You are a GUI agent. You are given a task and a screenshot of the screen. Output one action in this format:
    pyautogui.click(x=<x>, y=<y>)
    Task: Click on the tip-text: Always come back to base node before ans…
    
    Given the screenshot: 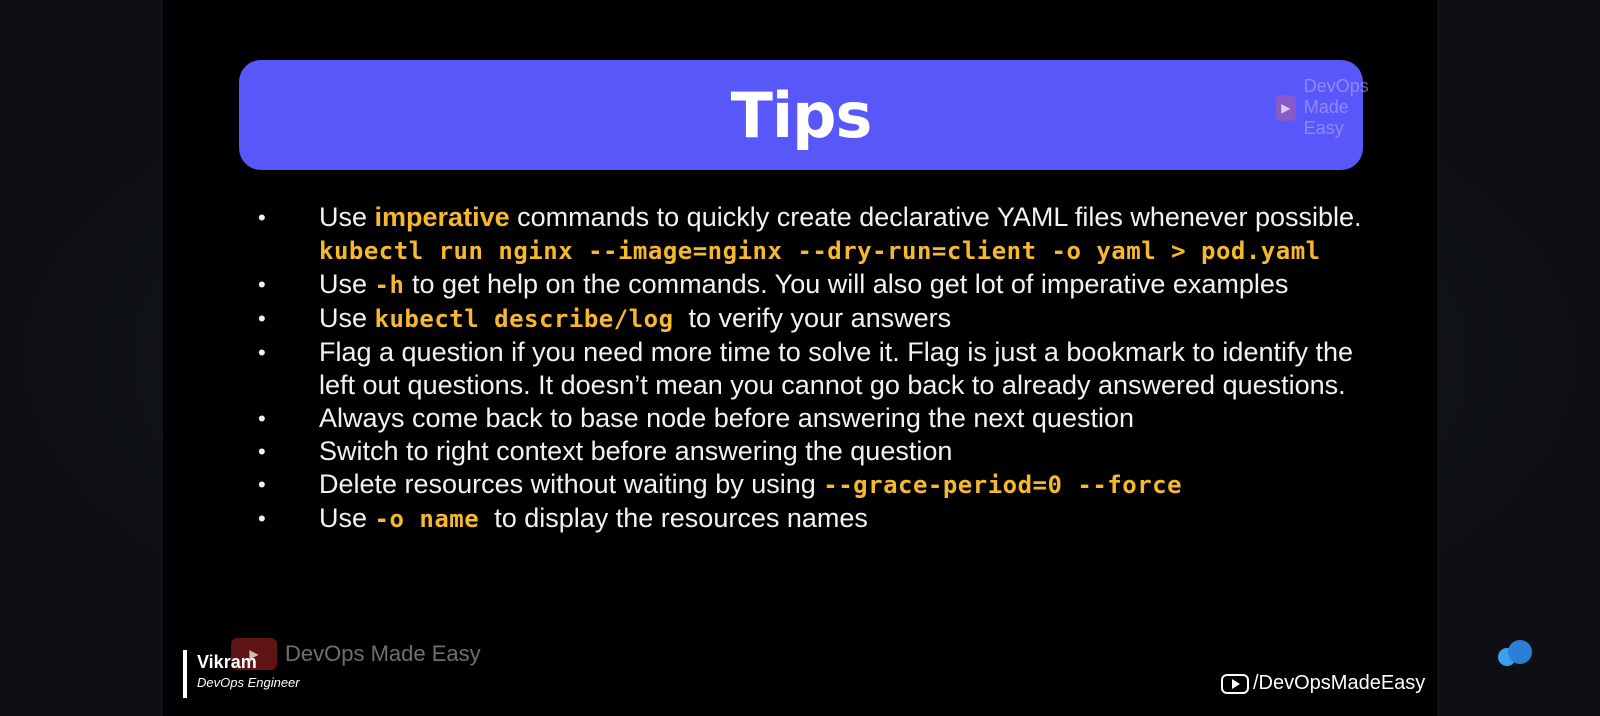 What is the action you would take?
    pyautogui.click(x=726, y=418)
    